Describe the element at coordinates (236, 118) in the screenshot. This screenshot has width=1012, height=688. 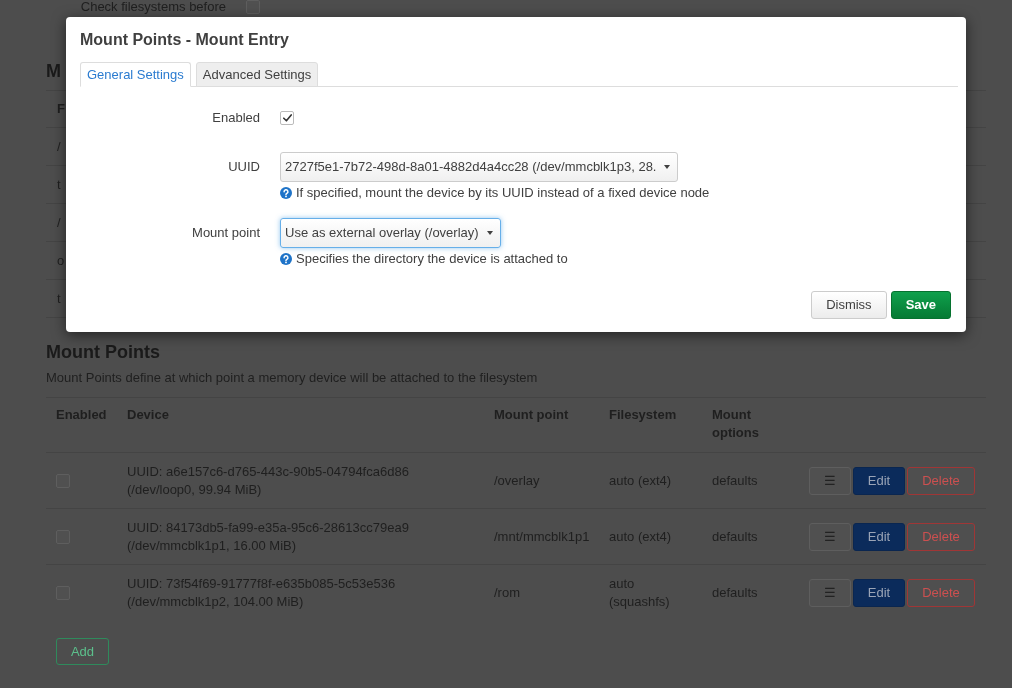
I see `field-label: Enabled` at that location.